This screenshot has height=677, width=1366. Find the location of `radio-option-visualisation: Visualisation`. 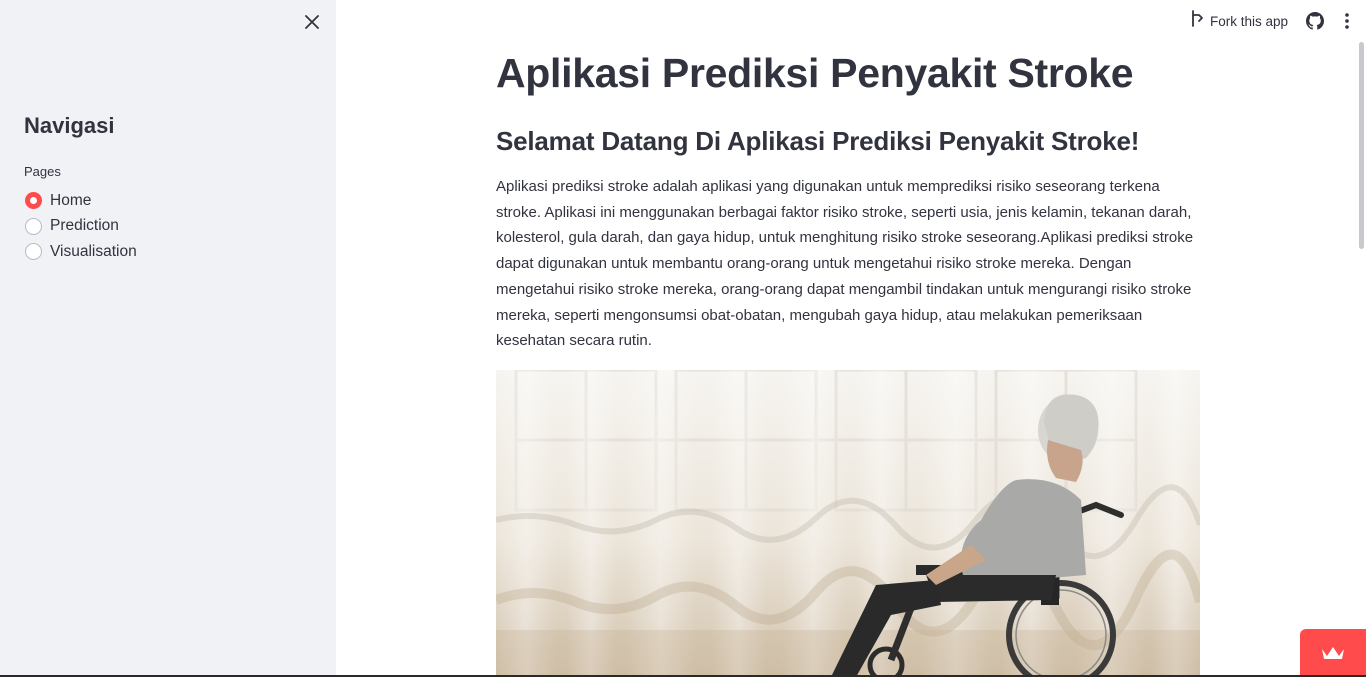

radio-option-visualisation: Visualisation is located at coordinates (80, 252).